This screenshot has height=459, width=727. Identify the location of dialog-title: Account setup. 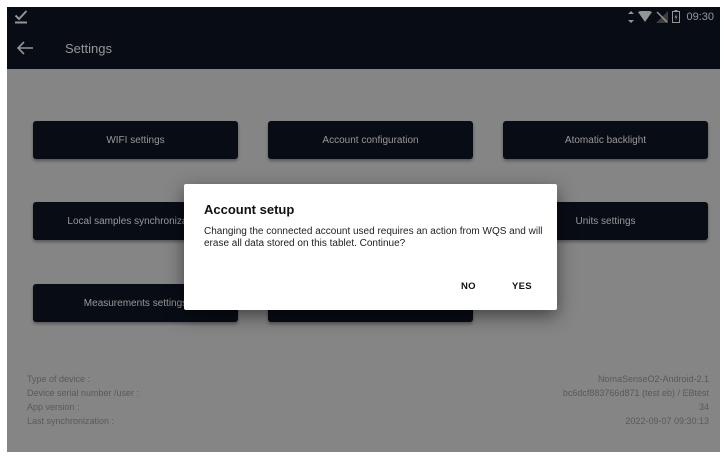
(249, 209).